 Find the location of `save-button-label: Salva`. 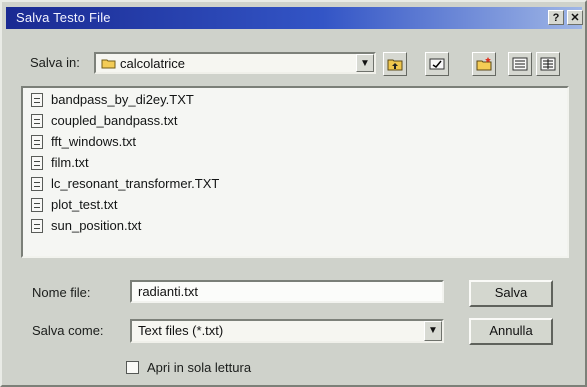

save-button-label: Salva is located at coordinates (511, 292).